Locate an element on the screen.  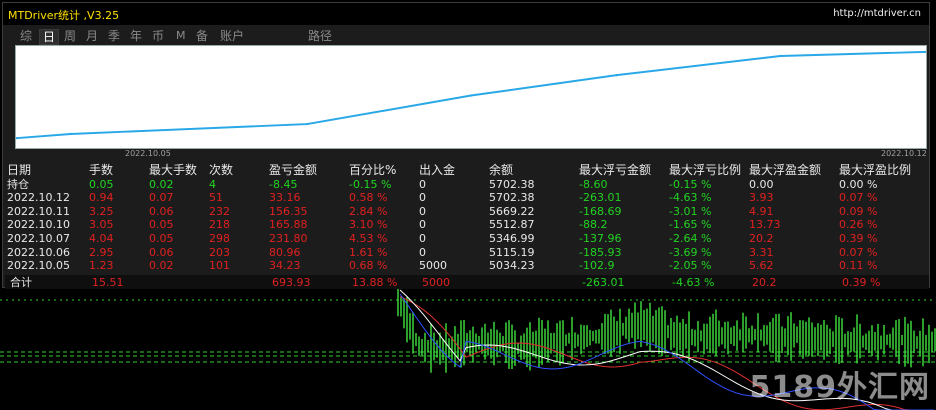
tab-quarterly: 季 is located at coordinates (114, 37).